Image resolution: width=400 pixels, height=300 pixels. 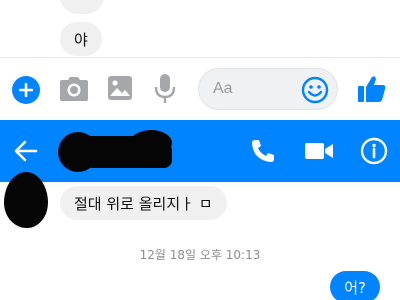 What do you see at coordinates (151, 143) in the screenshot?
I see `contact-name-redacted-part` at bounding box center [151, 143].